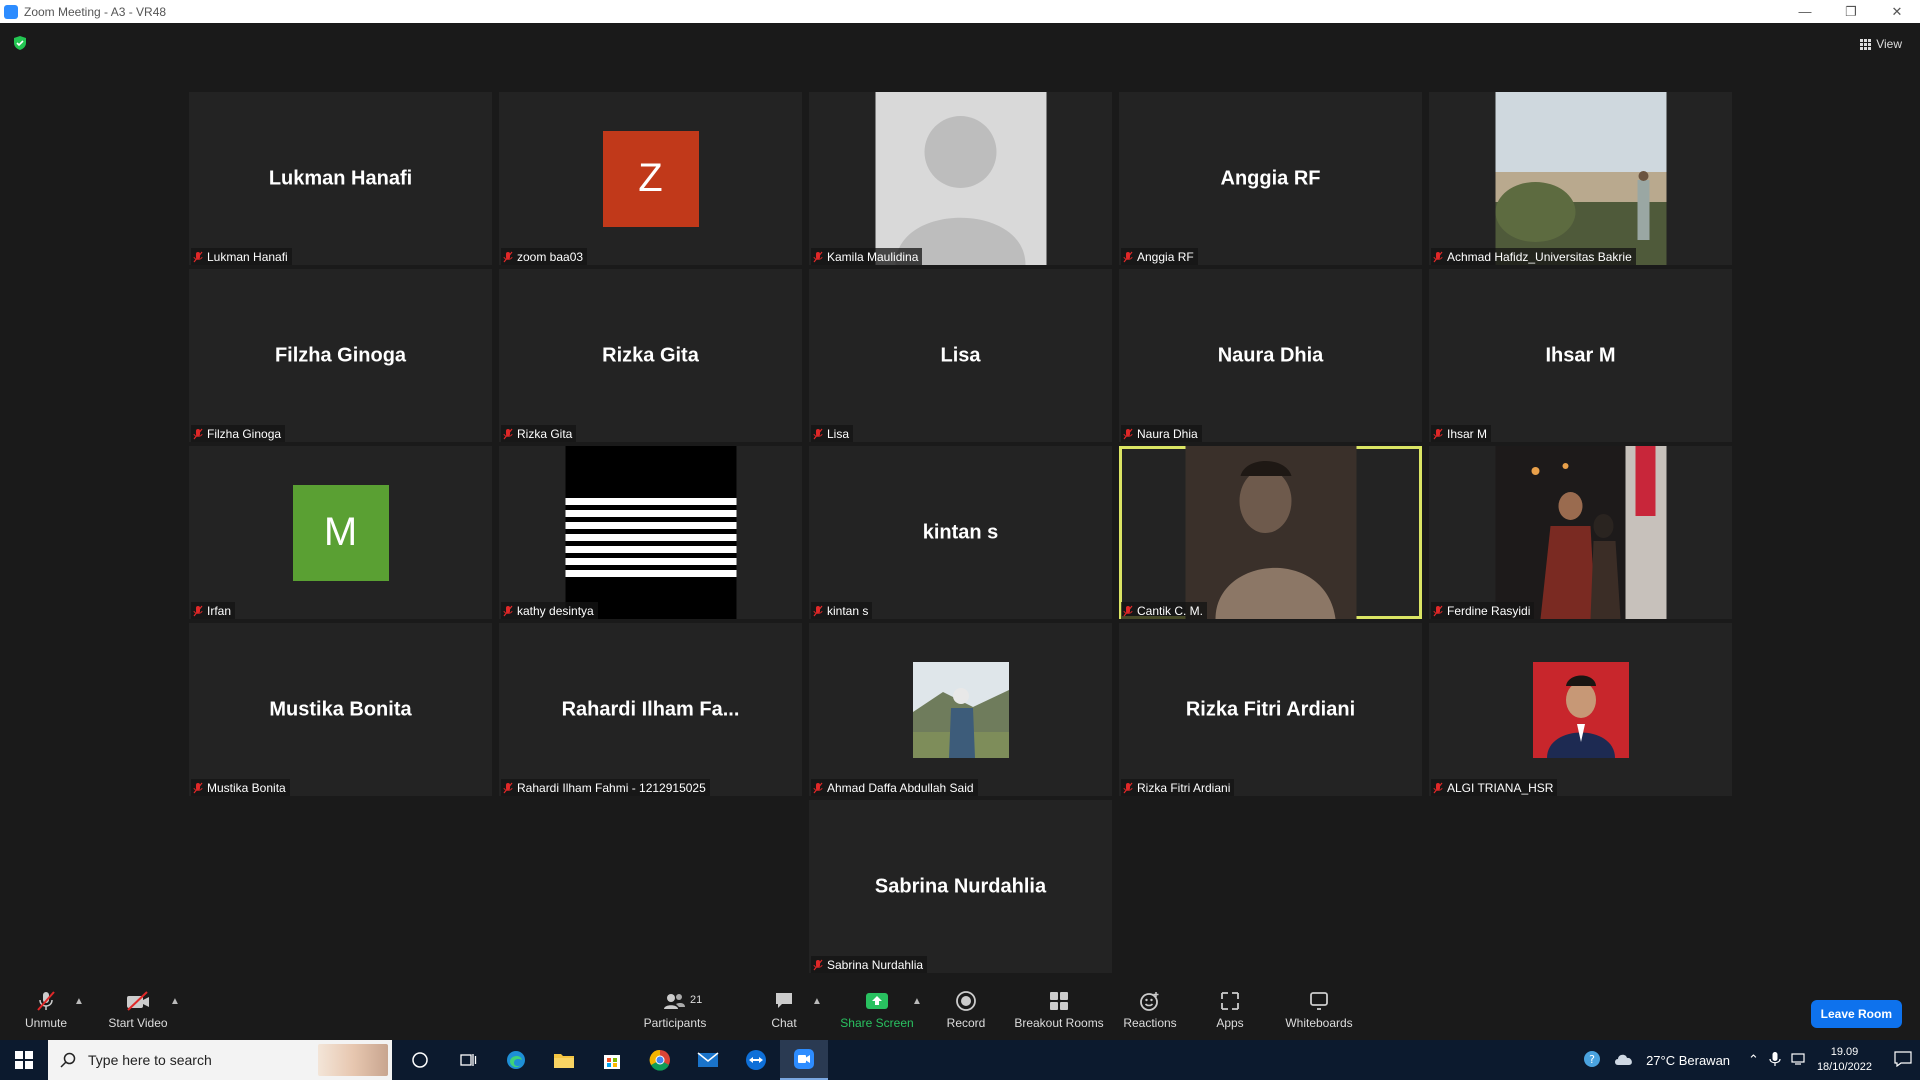  Describe the element at coordinates (1319, 1010) in the screenshot. I see `whiteboards-button: Whiteboards` at that location.